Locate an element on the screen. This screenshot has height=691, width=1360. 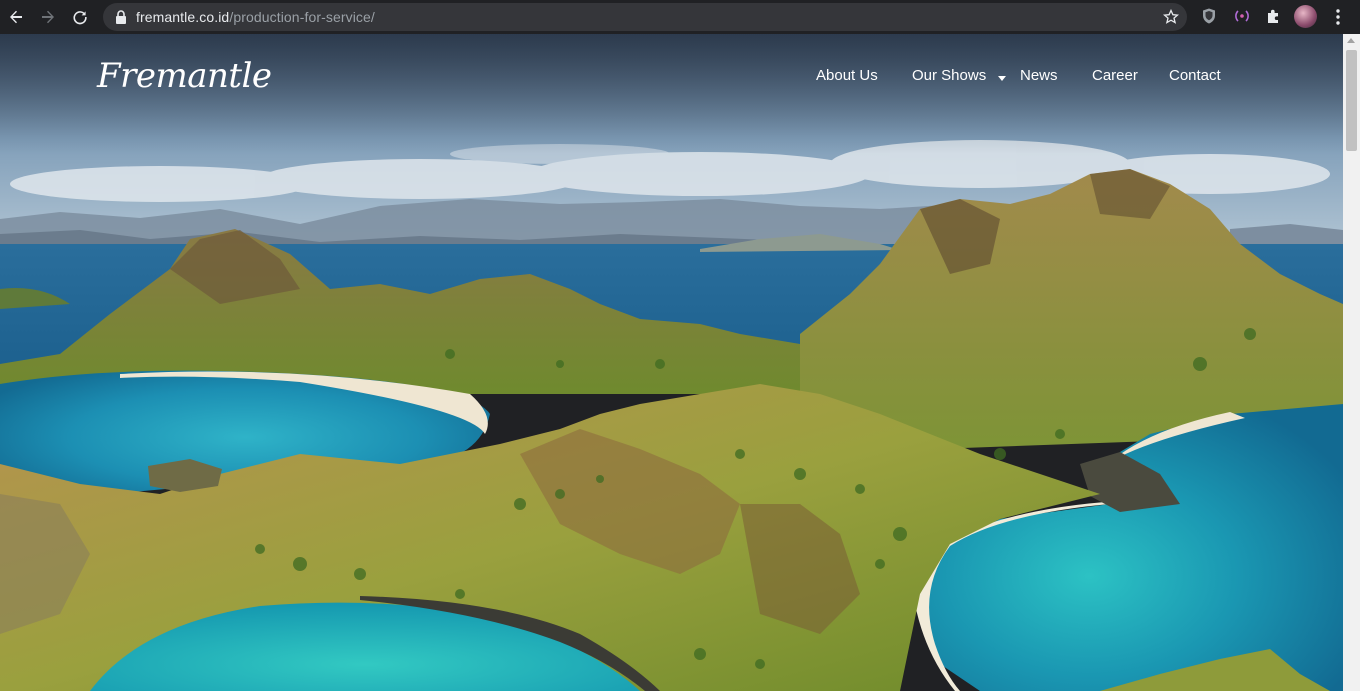
lock-icon is located at coordinates (121, 17).